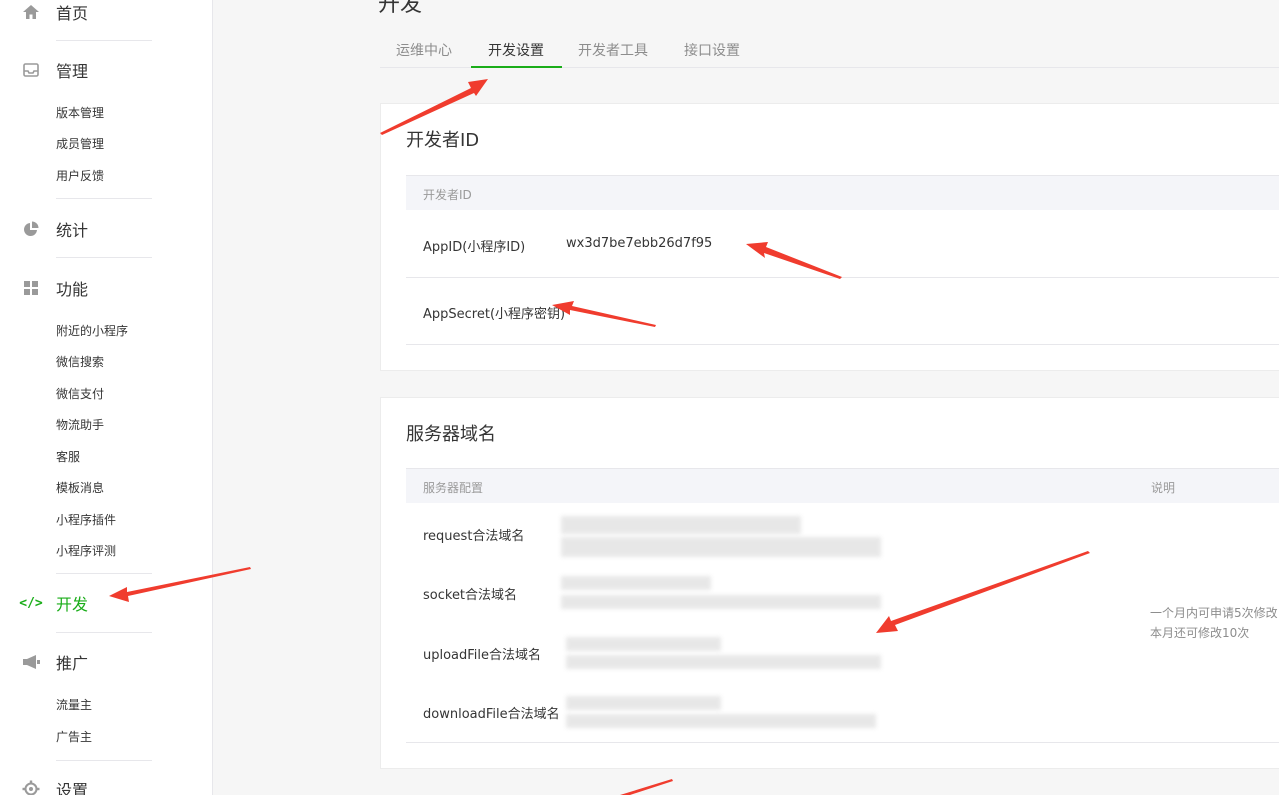 This screenshot has height=795, width=1279. I want to click on home-icon, so click(31, 12).